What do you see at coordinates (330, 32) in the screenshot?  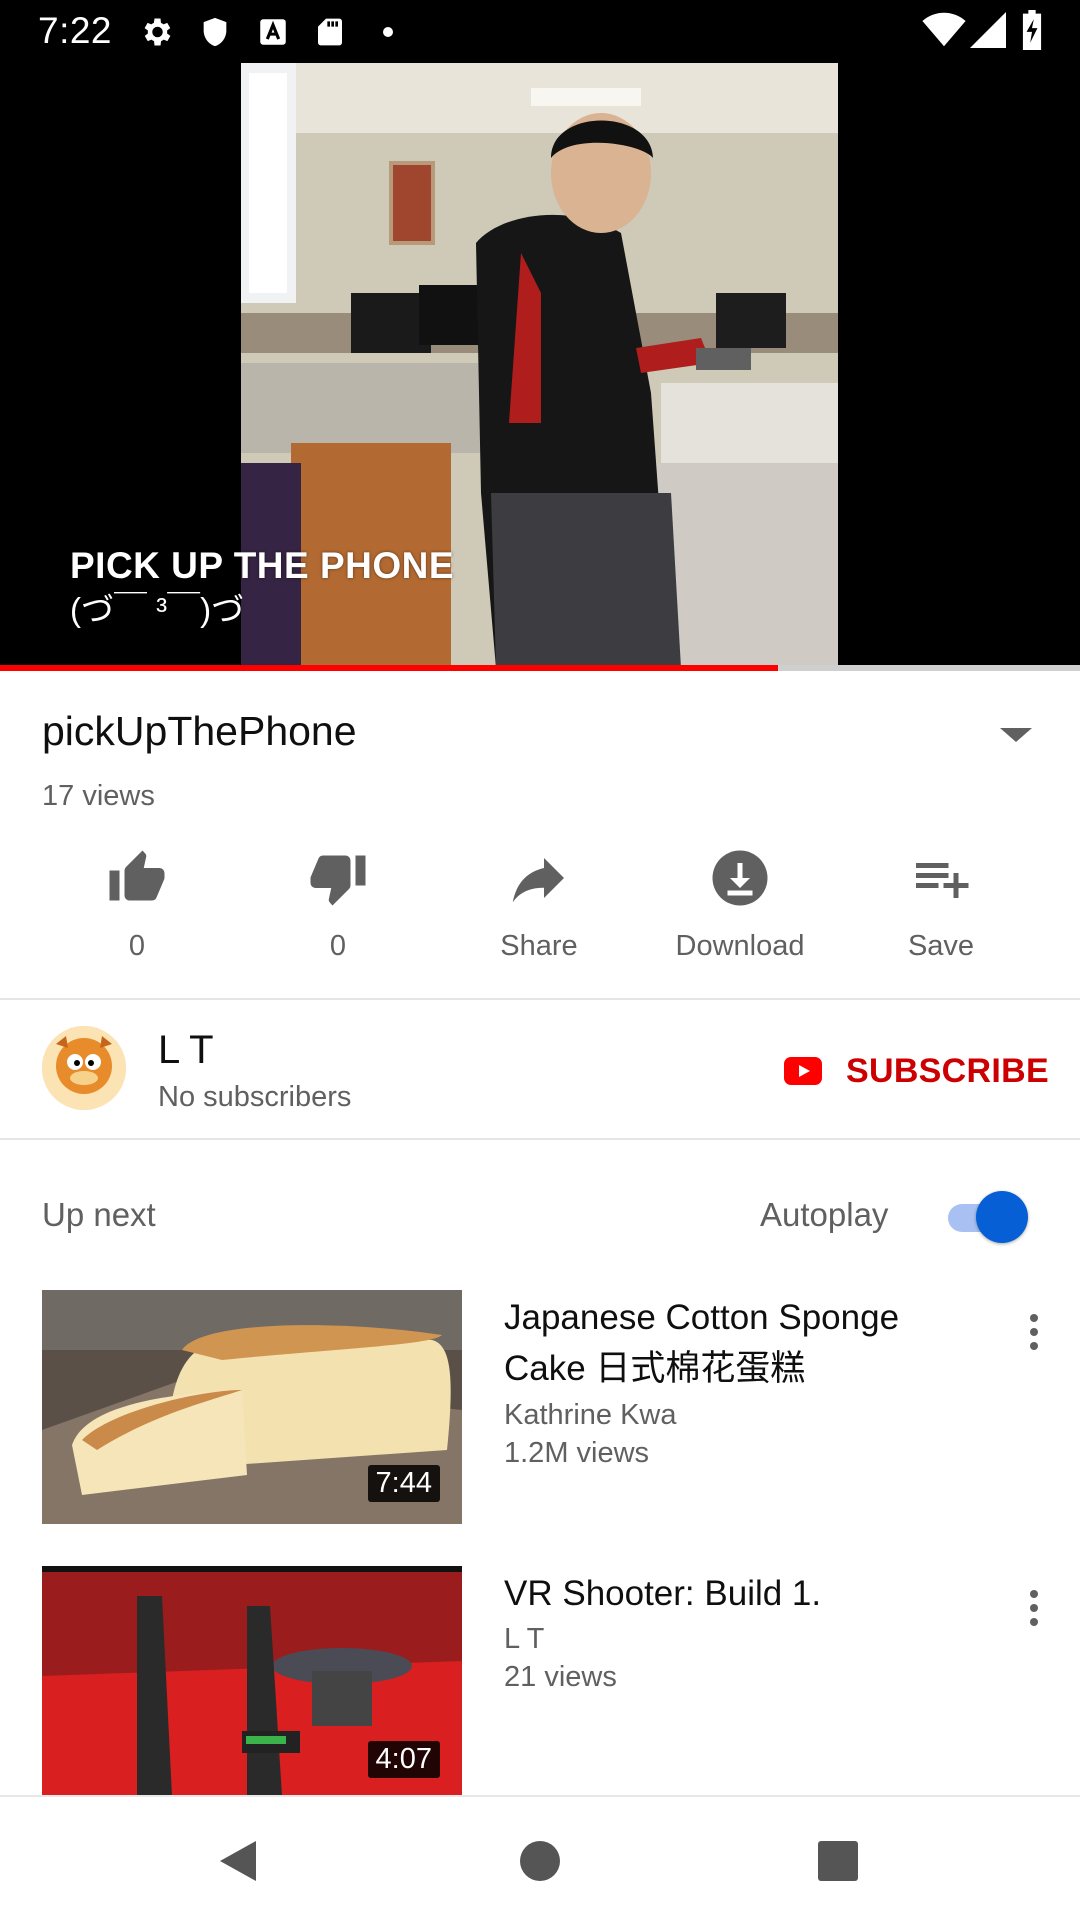 I see `sd-card-icon` at bounding box center [330, 32].